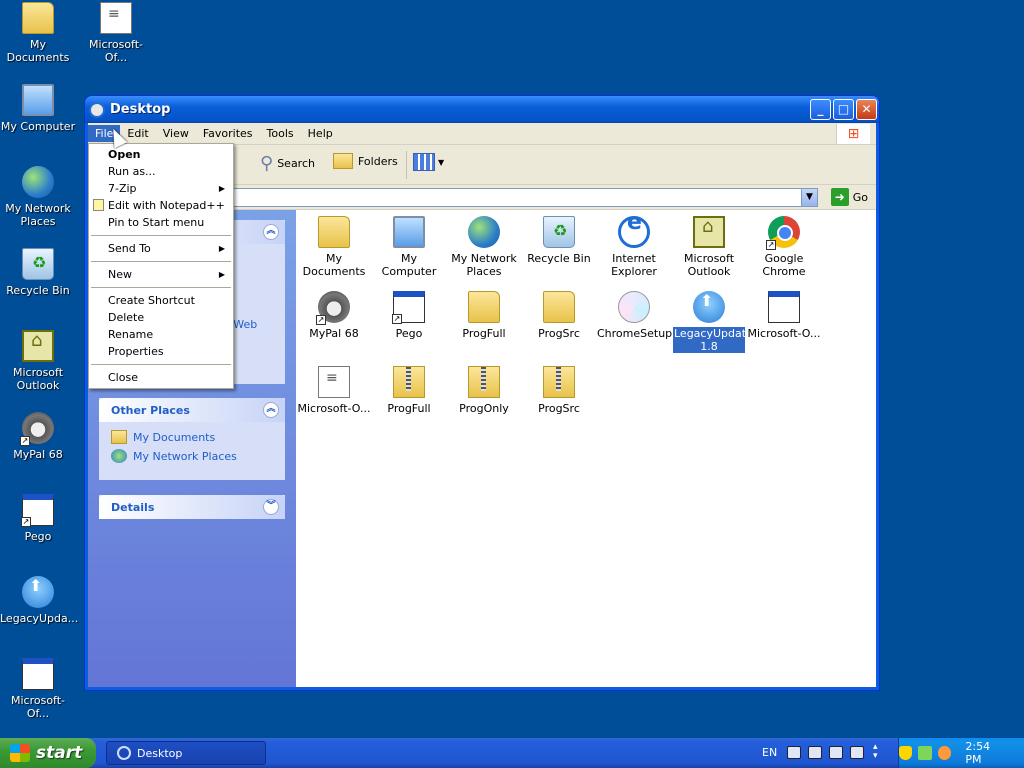 The image size is (1024, 768). I want to click on desktop-icon-label: My Documents, so click(38, 51).